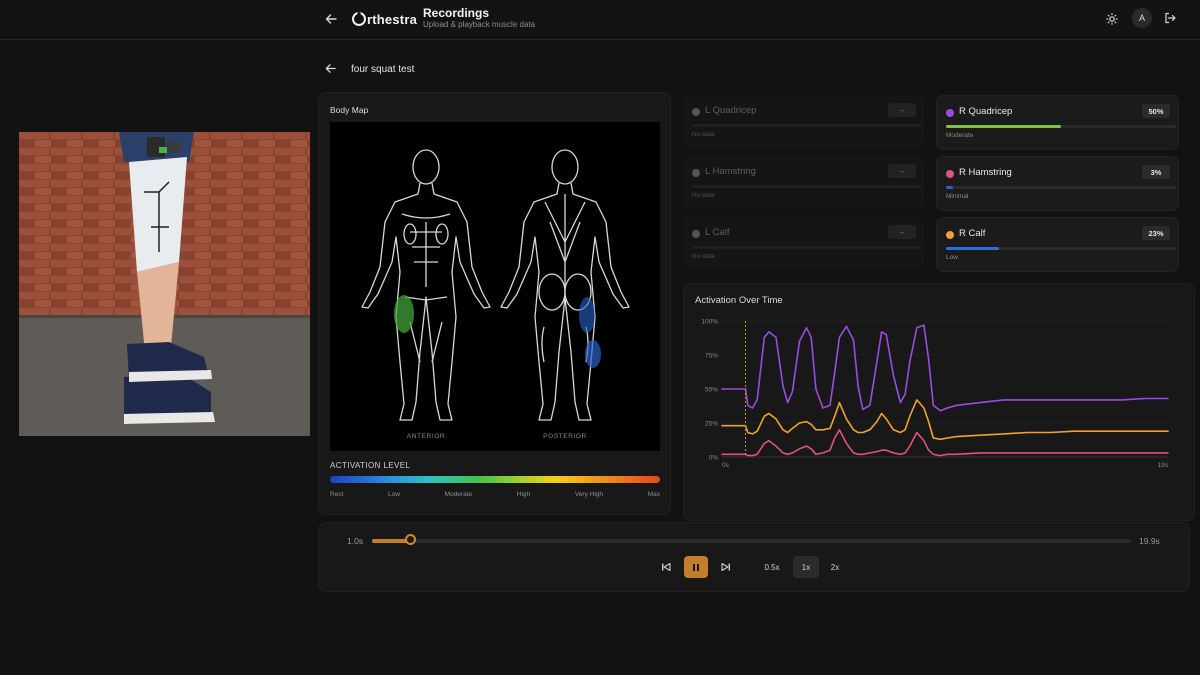 The image size is (1200, 675). What do you see at coordinates (803, 243) in the screenshot?
I see `muscle-card: L Calf – No data` at bounding box center [803, 243].